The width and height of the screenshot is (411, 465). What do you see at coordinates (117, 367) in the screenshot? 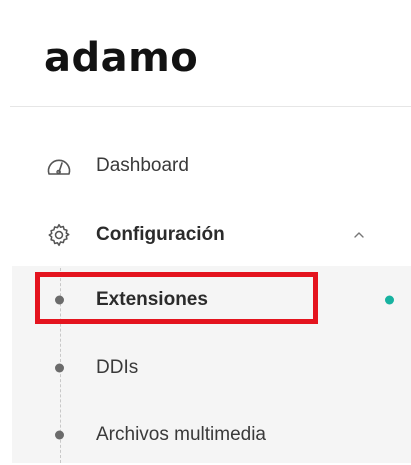
I see `sidebar-subitem-label: DDIs` at bounding box center [117, 367].